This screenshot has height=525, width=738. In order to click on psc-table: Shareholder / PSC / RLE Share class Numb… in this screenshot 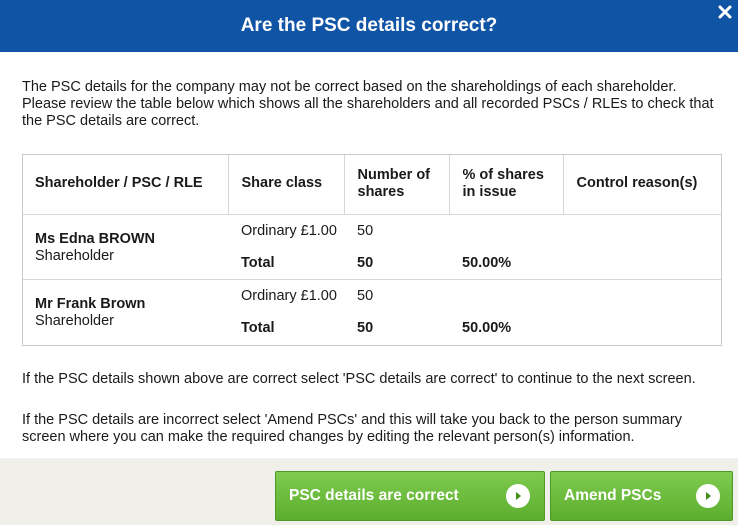, I will do `click(372, 184)`.